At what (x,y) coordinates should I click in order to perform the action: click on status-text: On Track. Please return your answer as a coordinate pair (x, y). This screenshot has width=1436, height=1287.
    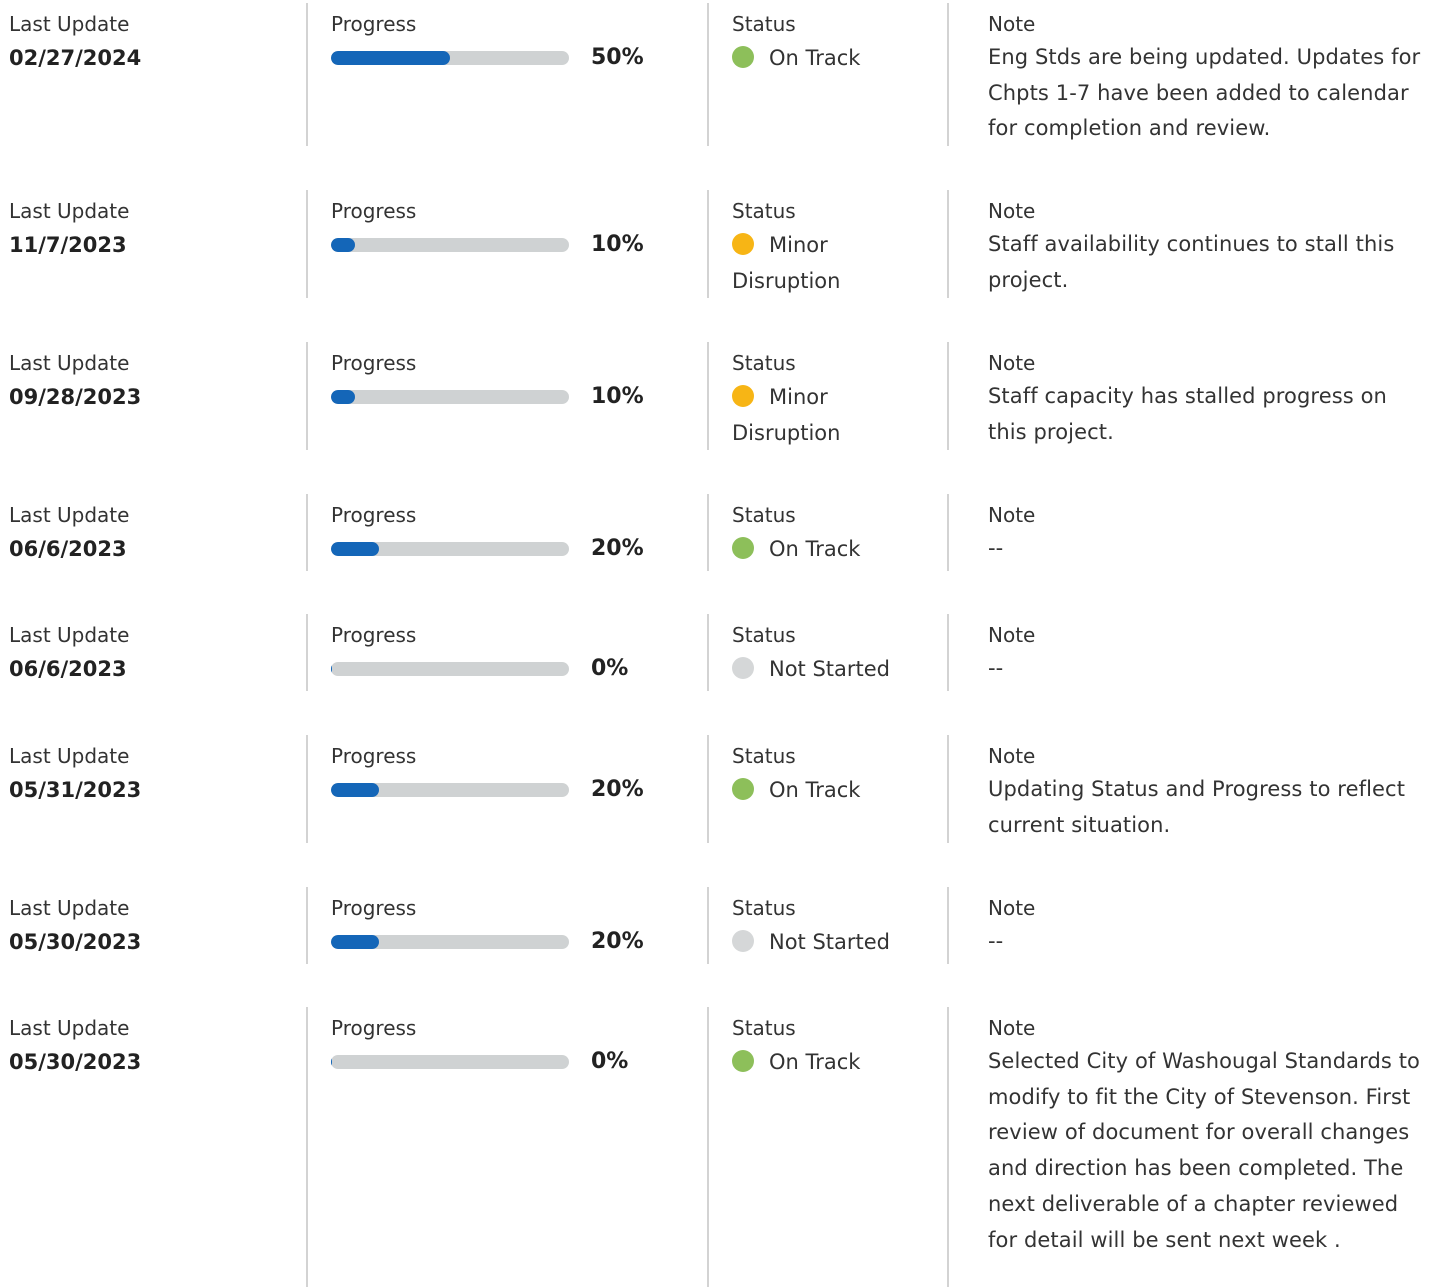
    Looking at the image, I should click on (815, 790).